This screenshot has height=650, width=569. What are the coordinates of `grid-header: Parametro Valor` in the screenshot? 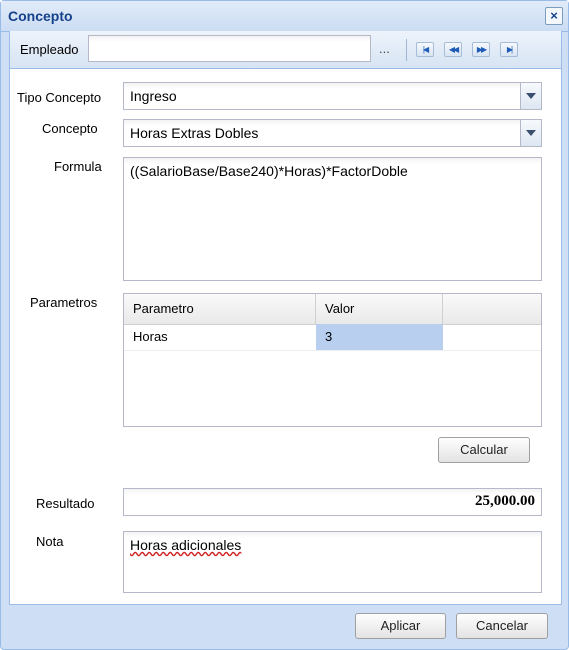 It's located at (332, 309).